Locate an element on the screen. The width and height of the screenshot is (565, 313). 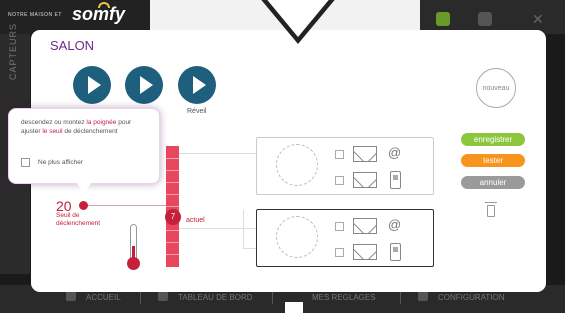
trash-icon is located at coordinates (491, 209).